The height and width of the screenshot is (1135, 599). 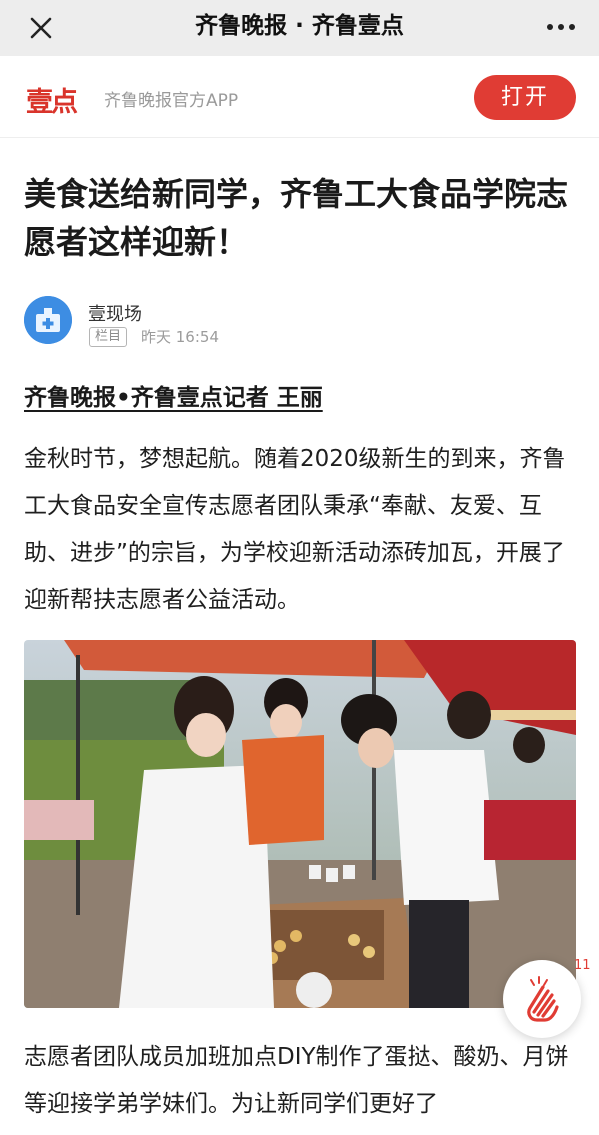 I want to click on article-title: 美食送给新同学，齐鲁工大食品学院志愿者这样迎新！, so click(x=296, y=218).